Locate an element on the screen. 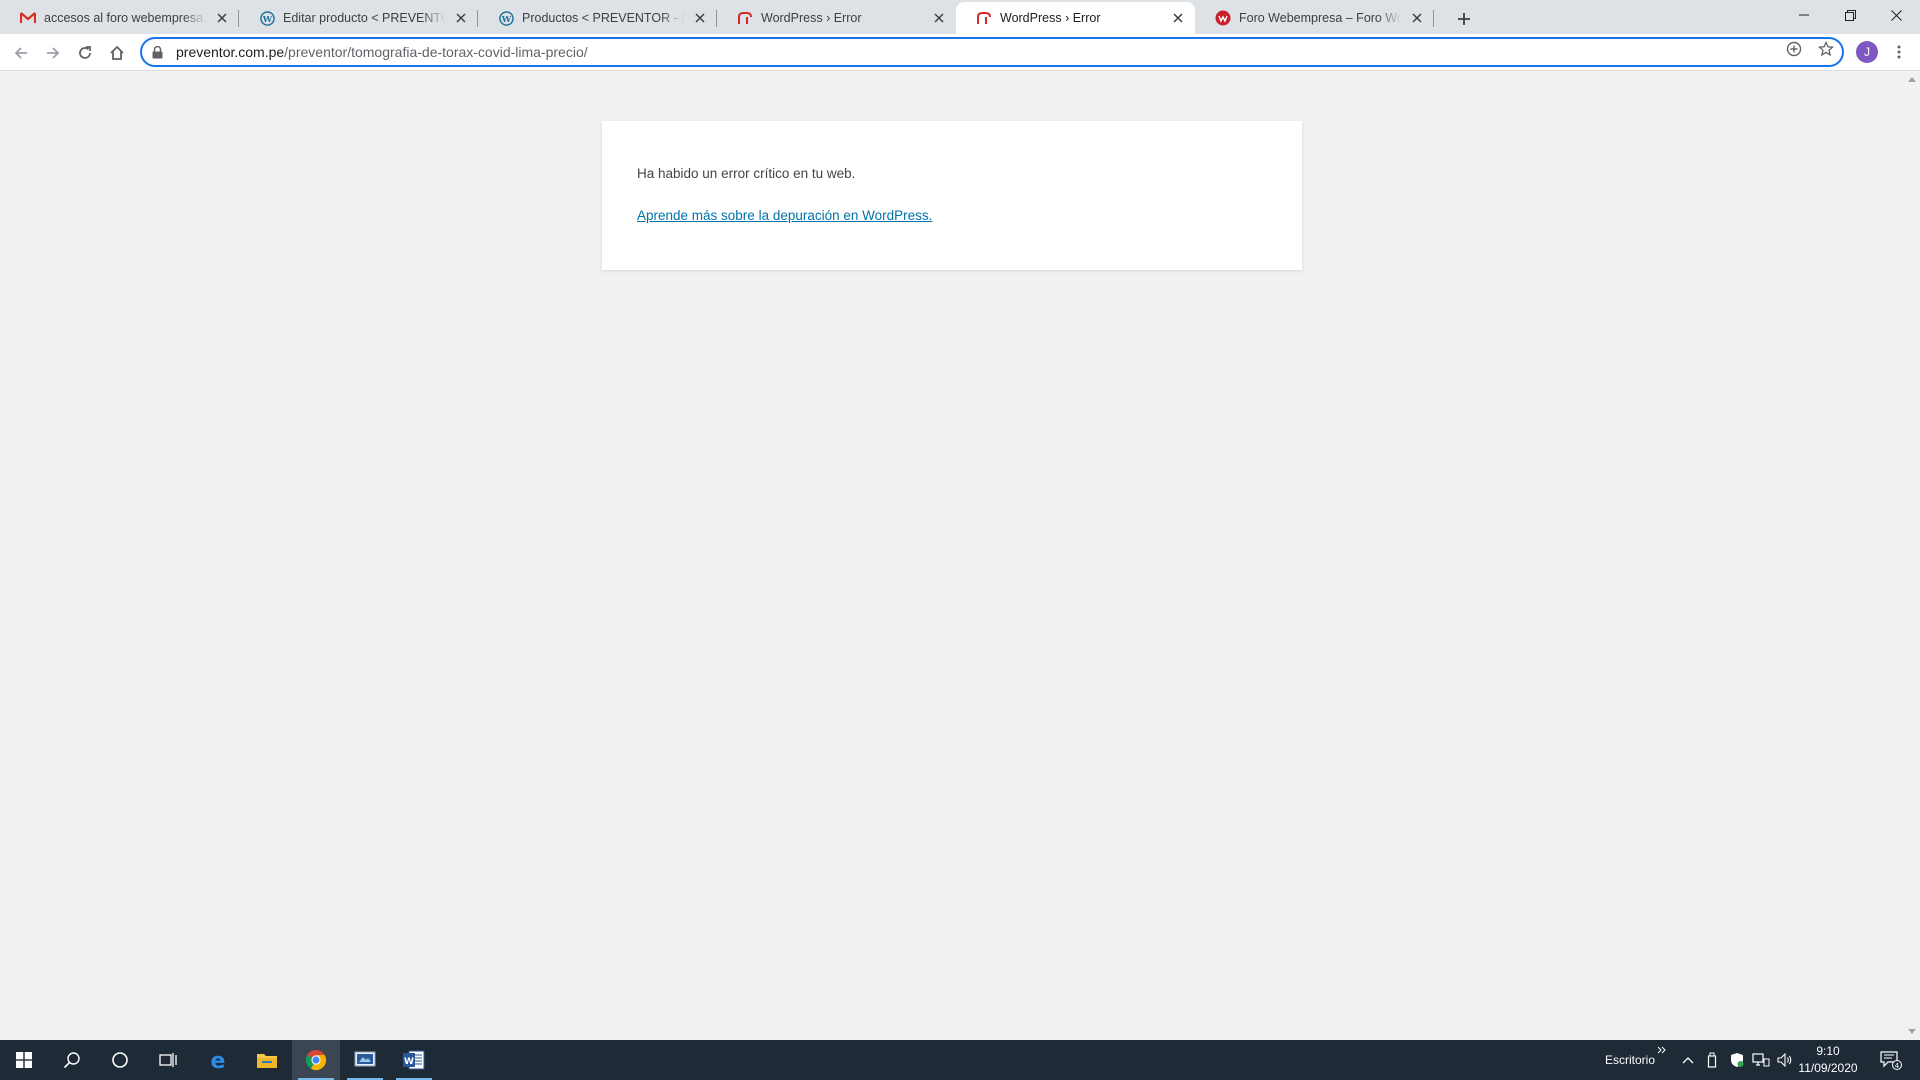 The image size is (1920, 1080). tab-title: accesos al foro webempresa - rafa is located at coordinates (125, 18).